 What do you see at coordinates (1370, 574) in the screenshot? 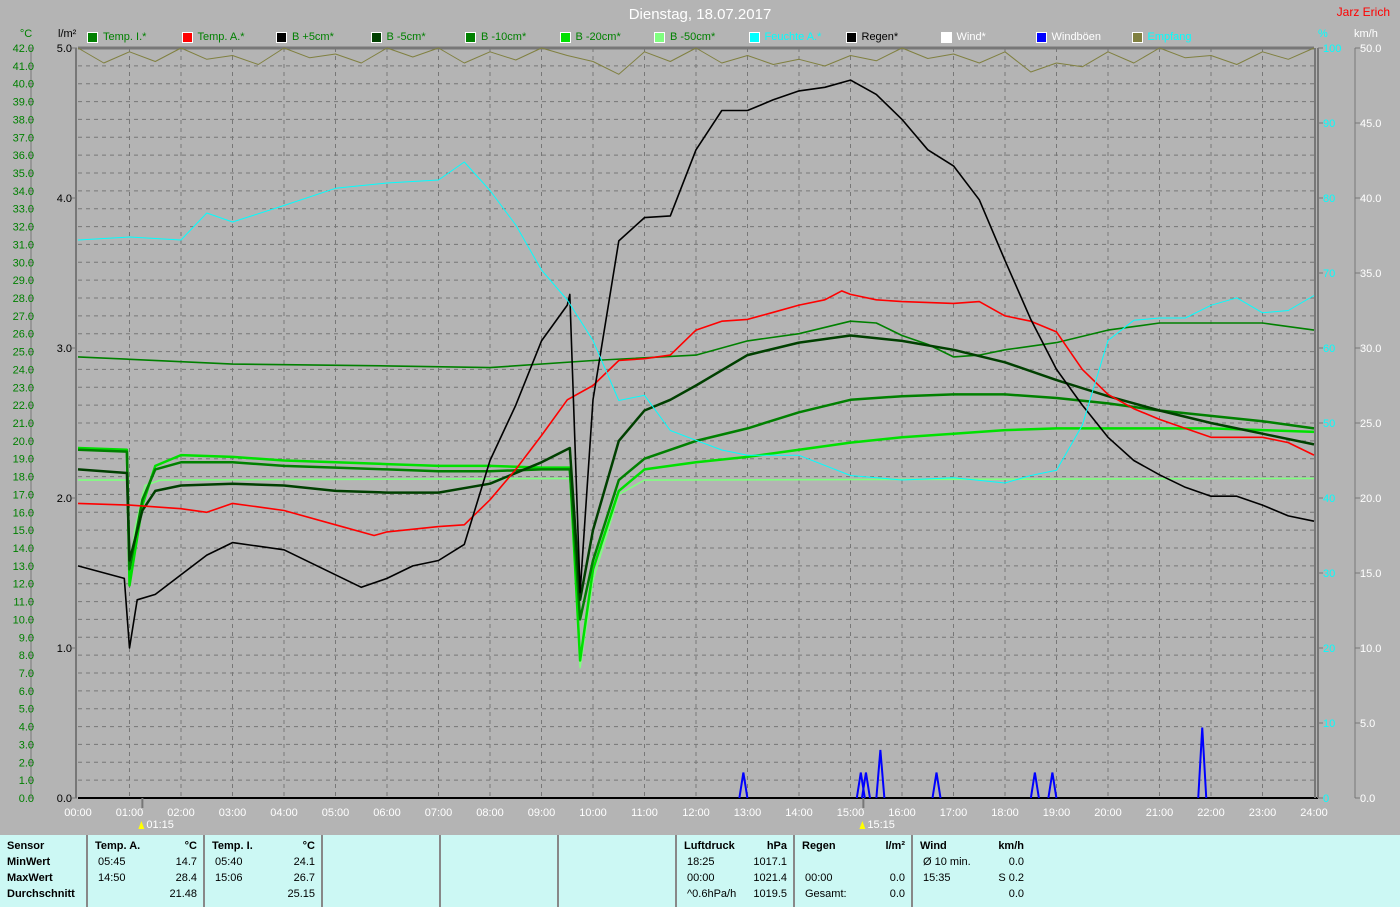
I see `wind-tick-label: 15.0` at bounding box center [1370, 574].